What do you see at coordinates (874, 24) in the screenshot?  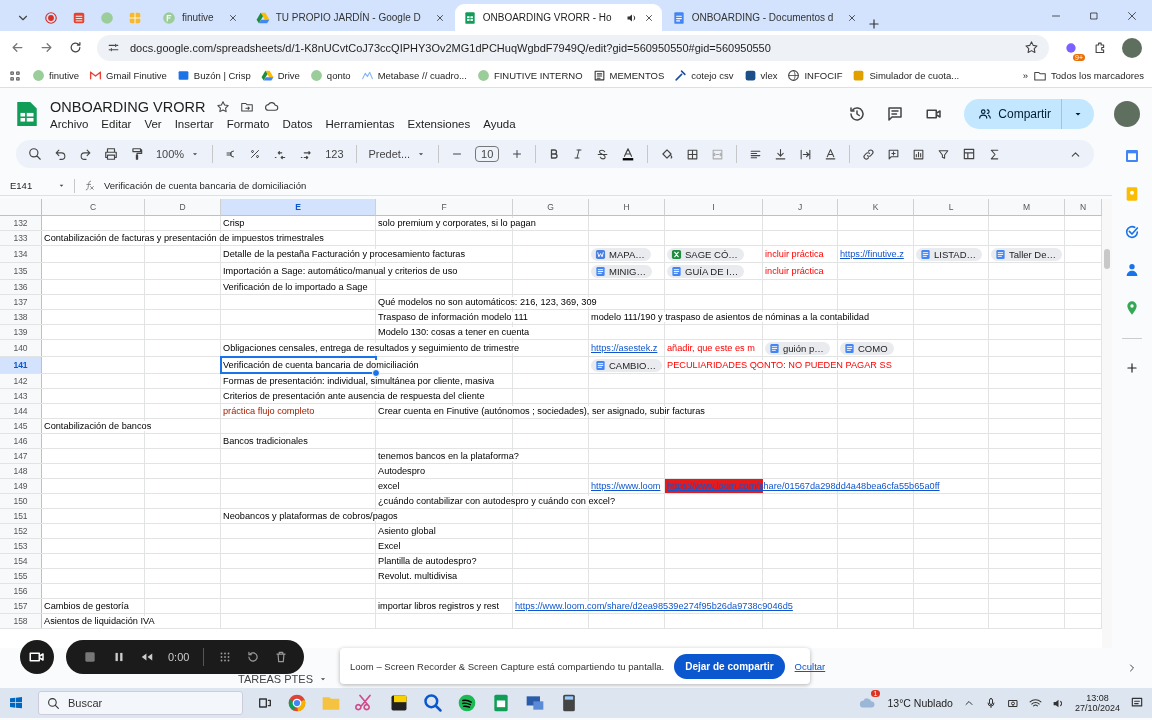 I see `new-tab-icon` at bounding box center [874, 24].